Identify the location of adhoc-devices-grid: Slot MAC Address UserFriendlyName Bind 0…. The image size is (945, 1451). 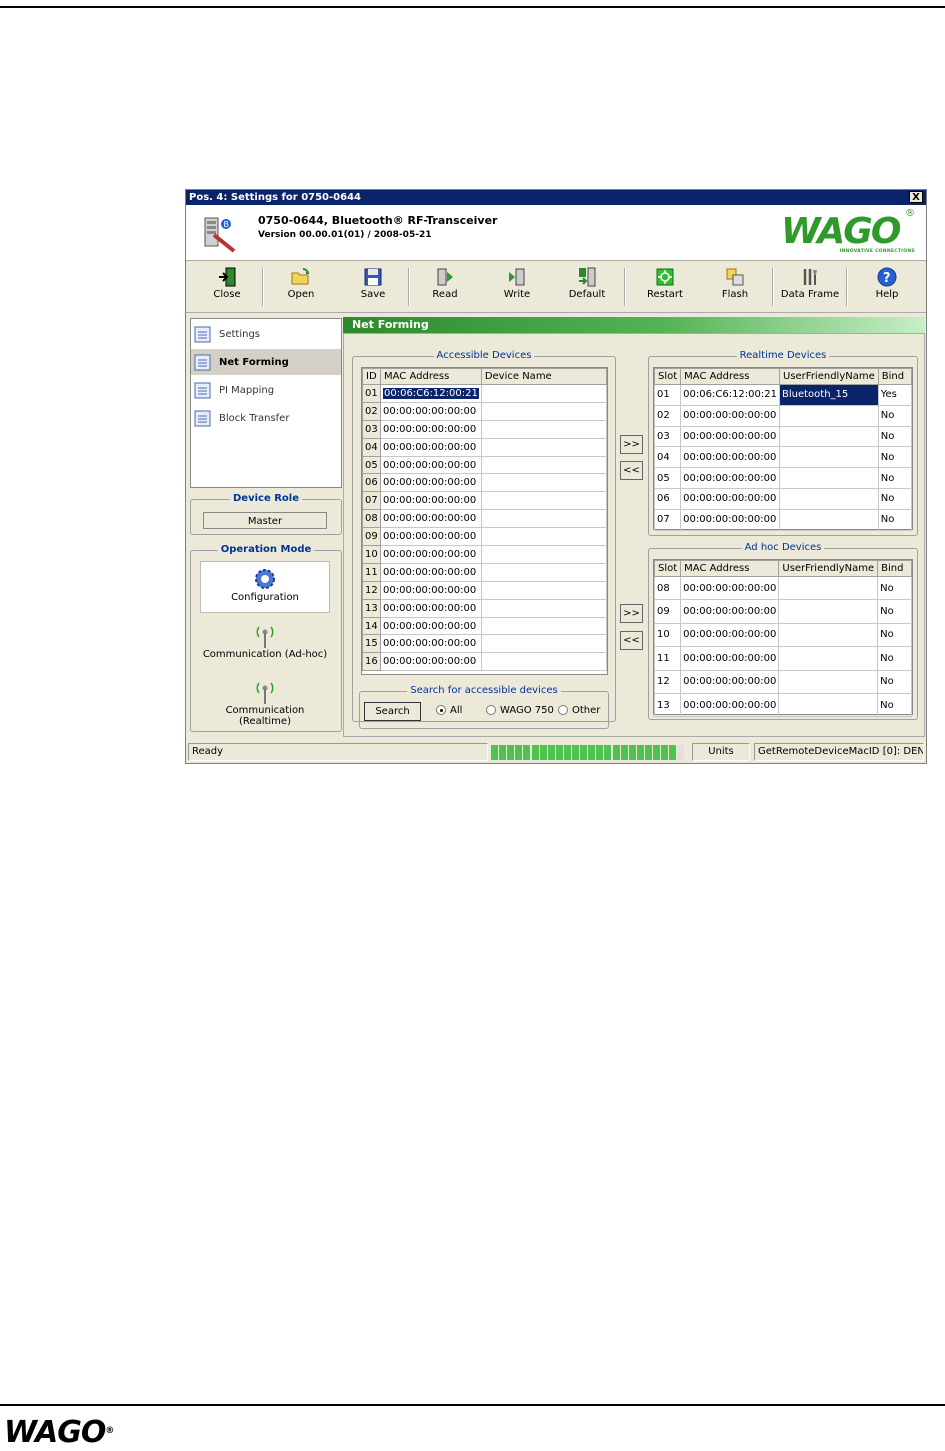
(783, 638).